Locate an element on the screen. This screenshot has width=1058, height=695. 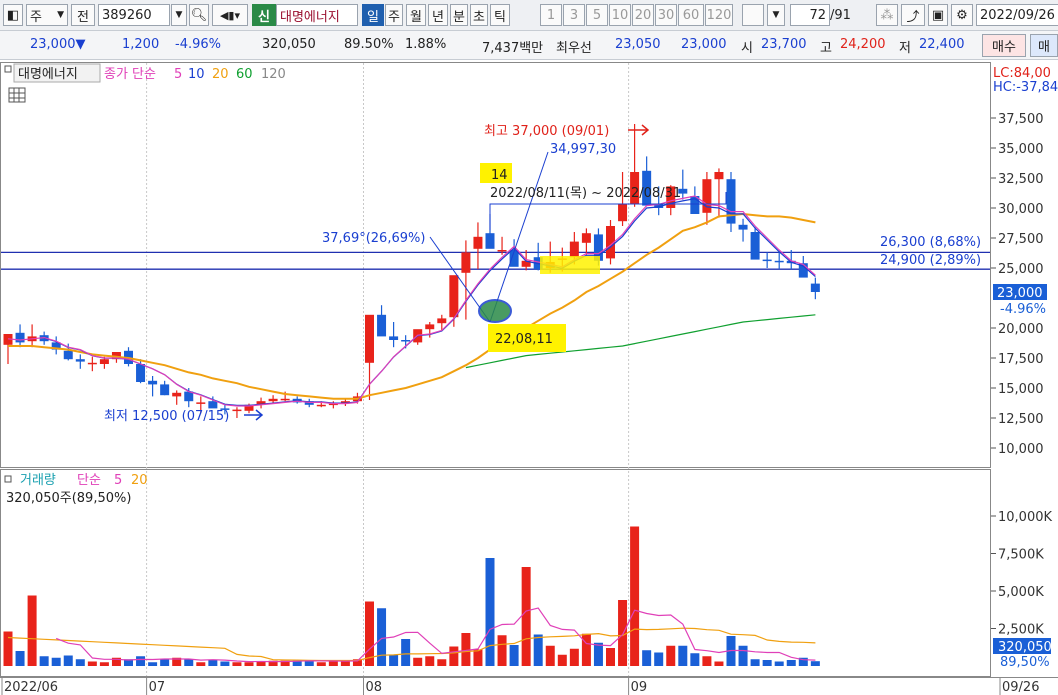
gear-icon: ⚙ is located at coordinates (962, 15).